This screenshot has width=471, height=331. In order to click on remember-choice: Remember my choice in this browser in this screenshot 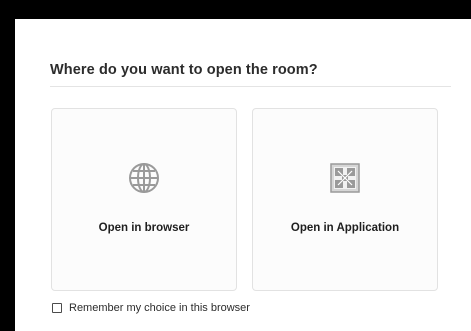, I will do `click(151, 308)`.